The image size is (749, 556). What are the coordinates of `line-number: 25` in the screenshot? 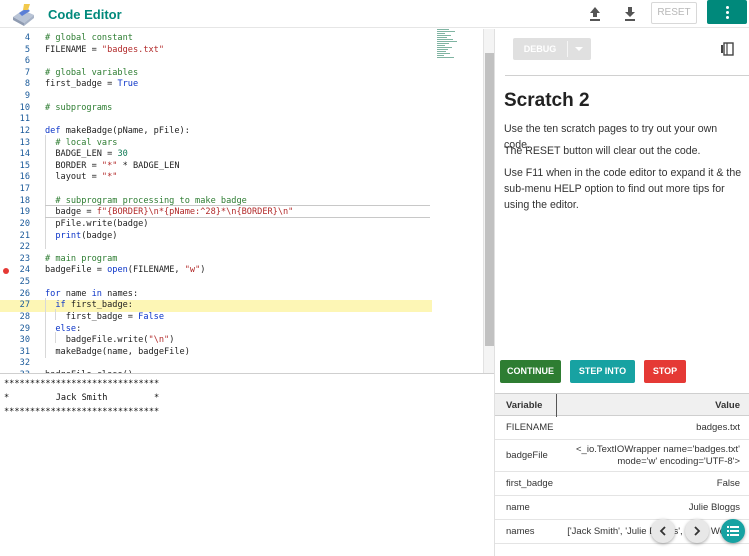 It's located at (24, 282).